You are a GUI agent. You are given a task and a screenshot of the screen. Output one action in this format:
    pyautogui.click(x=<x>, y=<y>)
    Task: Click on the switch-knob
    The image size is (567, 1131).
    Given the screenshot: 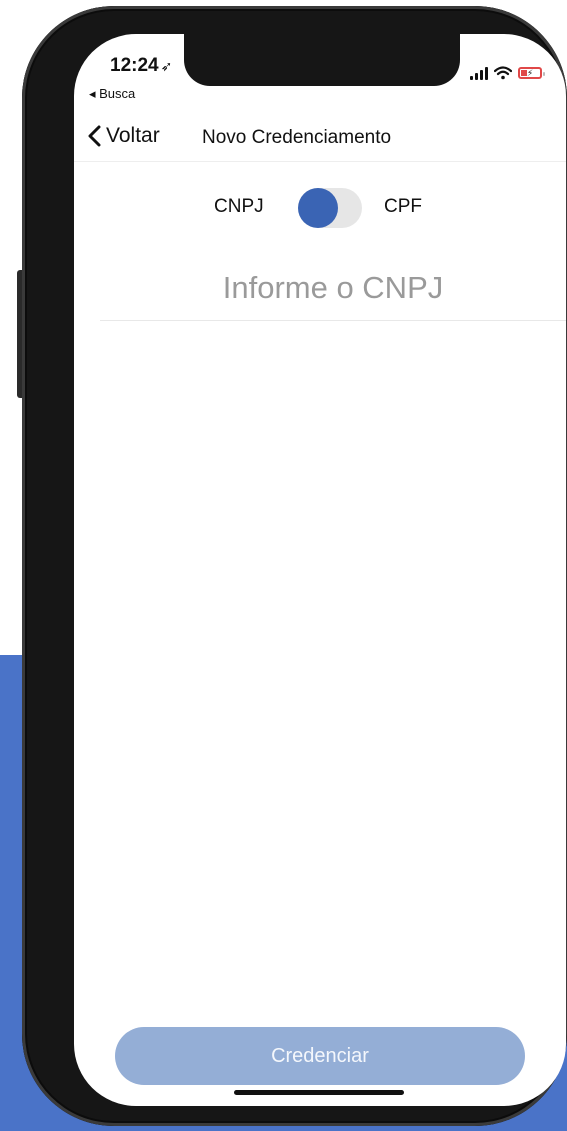 What is the action you would take?
    pyautogui.click(x=318, y=208)
    